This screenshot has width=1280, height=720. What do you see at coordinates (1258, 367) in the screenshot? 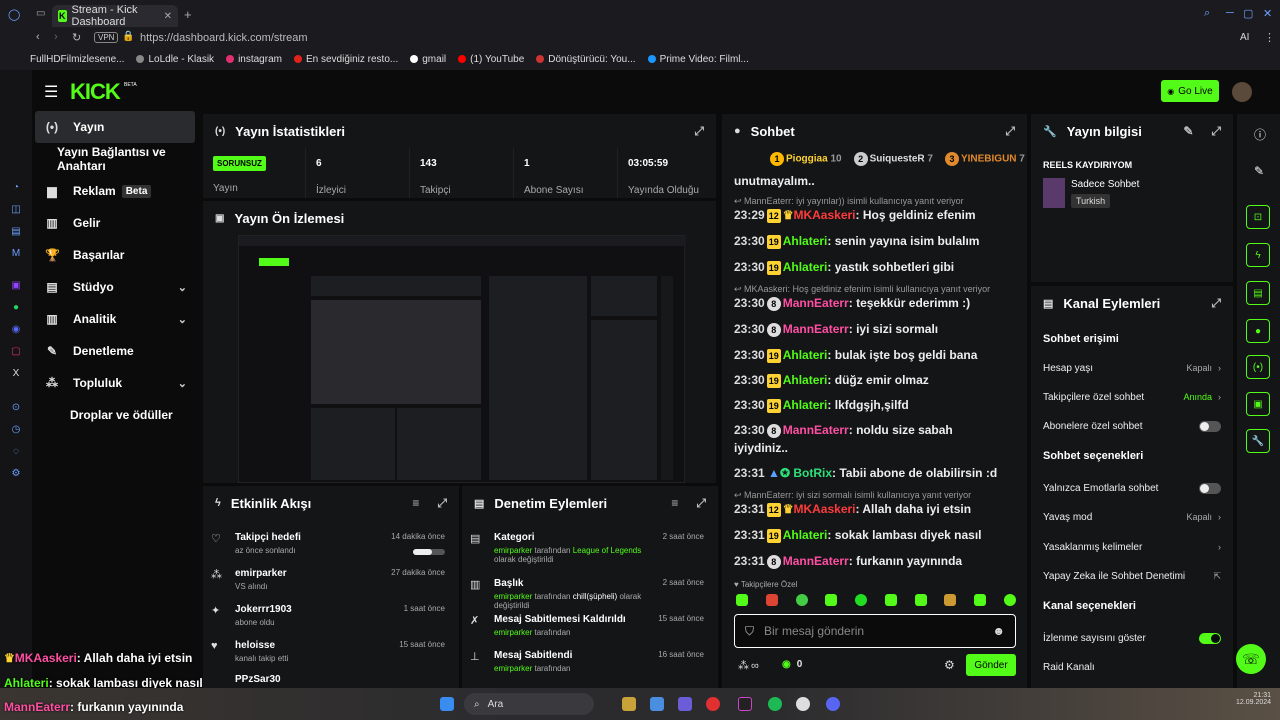
I see `rail-button-broadcast: (•)` at bounding box center [1258, 367].